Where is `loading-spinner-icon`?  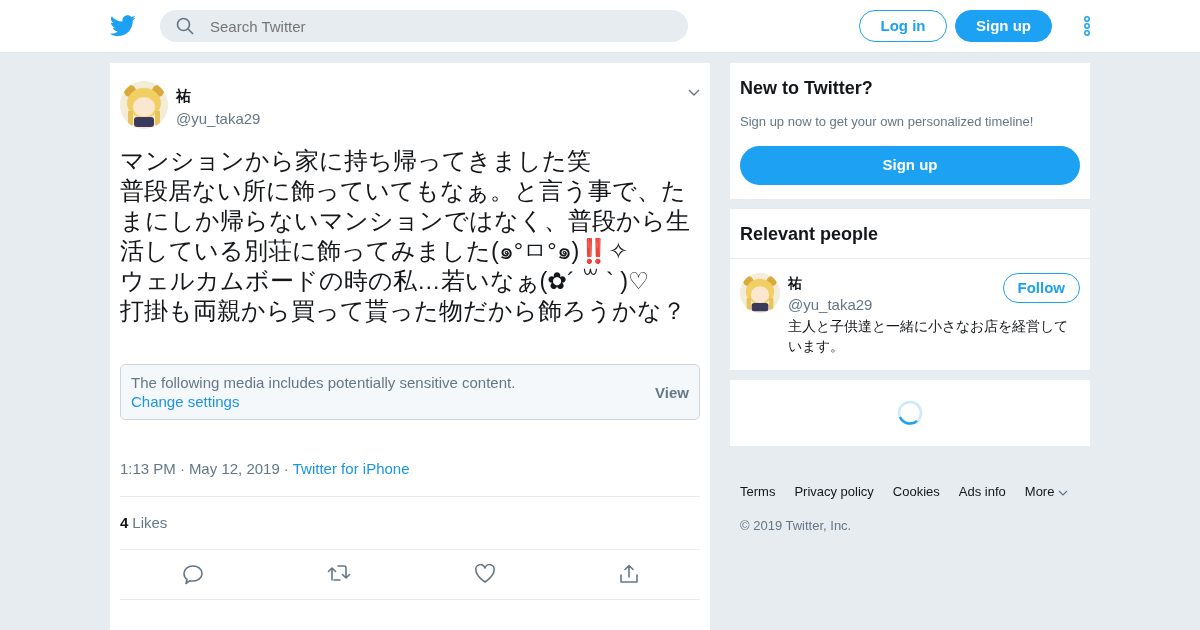
loading-spinner-icon is located at coordinates (910, 413).